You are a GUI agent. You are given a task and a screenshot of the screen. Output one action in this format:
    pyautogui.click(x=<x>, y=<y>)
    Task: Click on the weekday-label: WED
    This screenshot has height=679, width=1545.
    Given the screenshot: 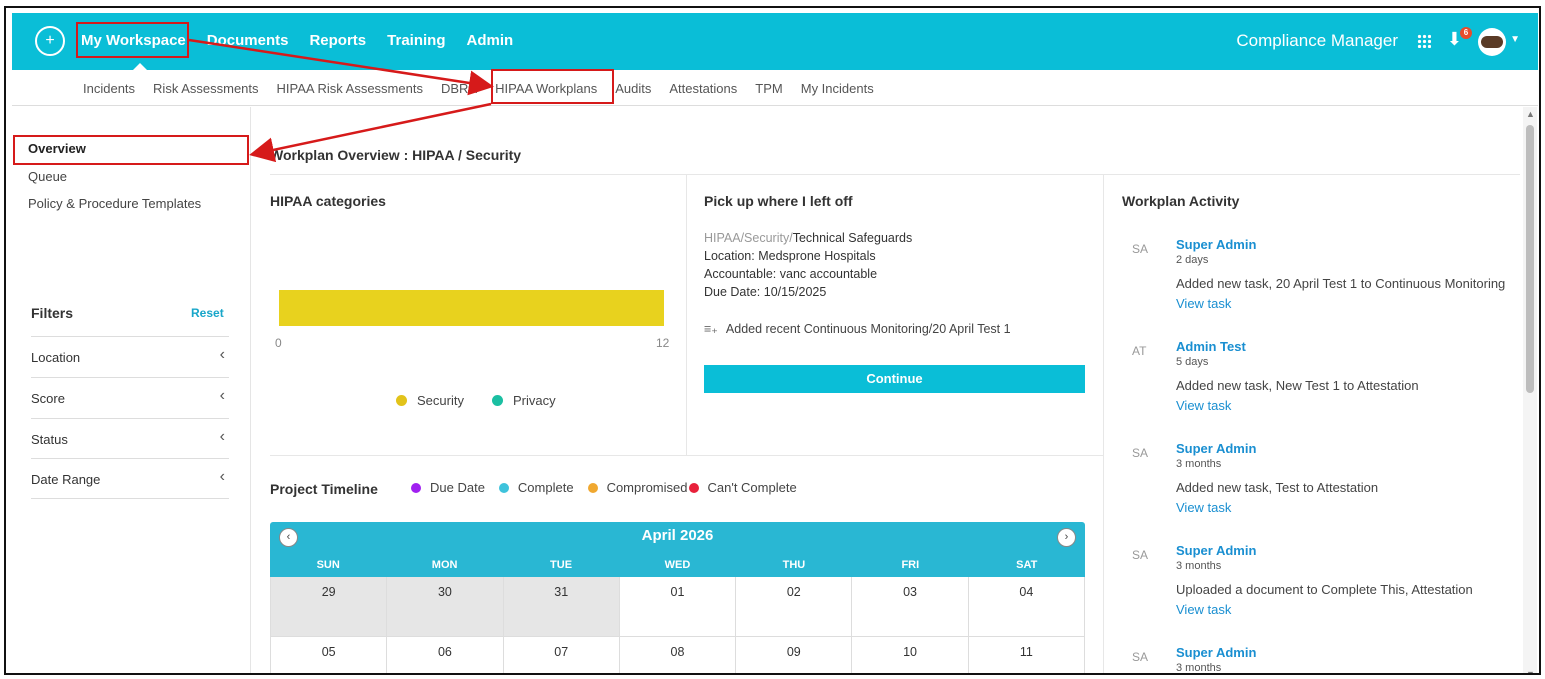 What is the action you would take?
    pyautogui.click(x=677, y=565)
    